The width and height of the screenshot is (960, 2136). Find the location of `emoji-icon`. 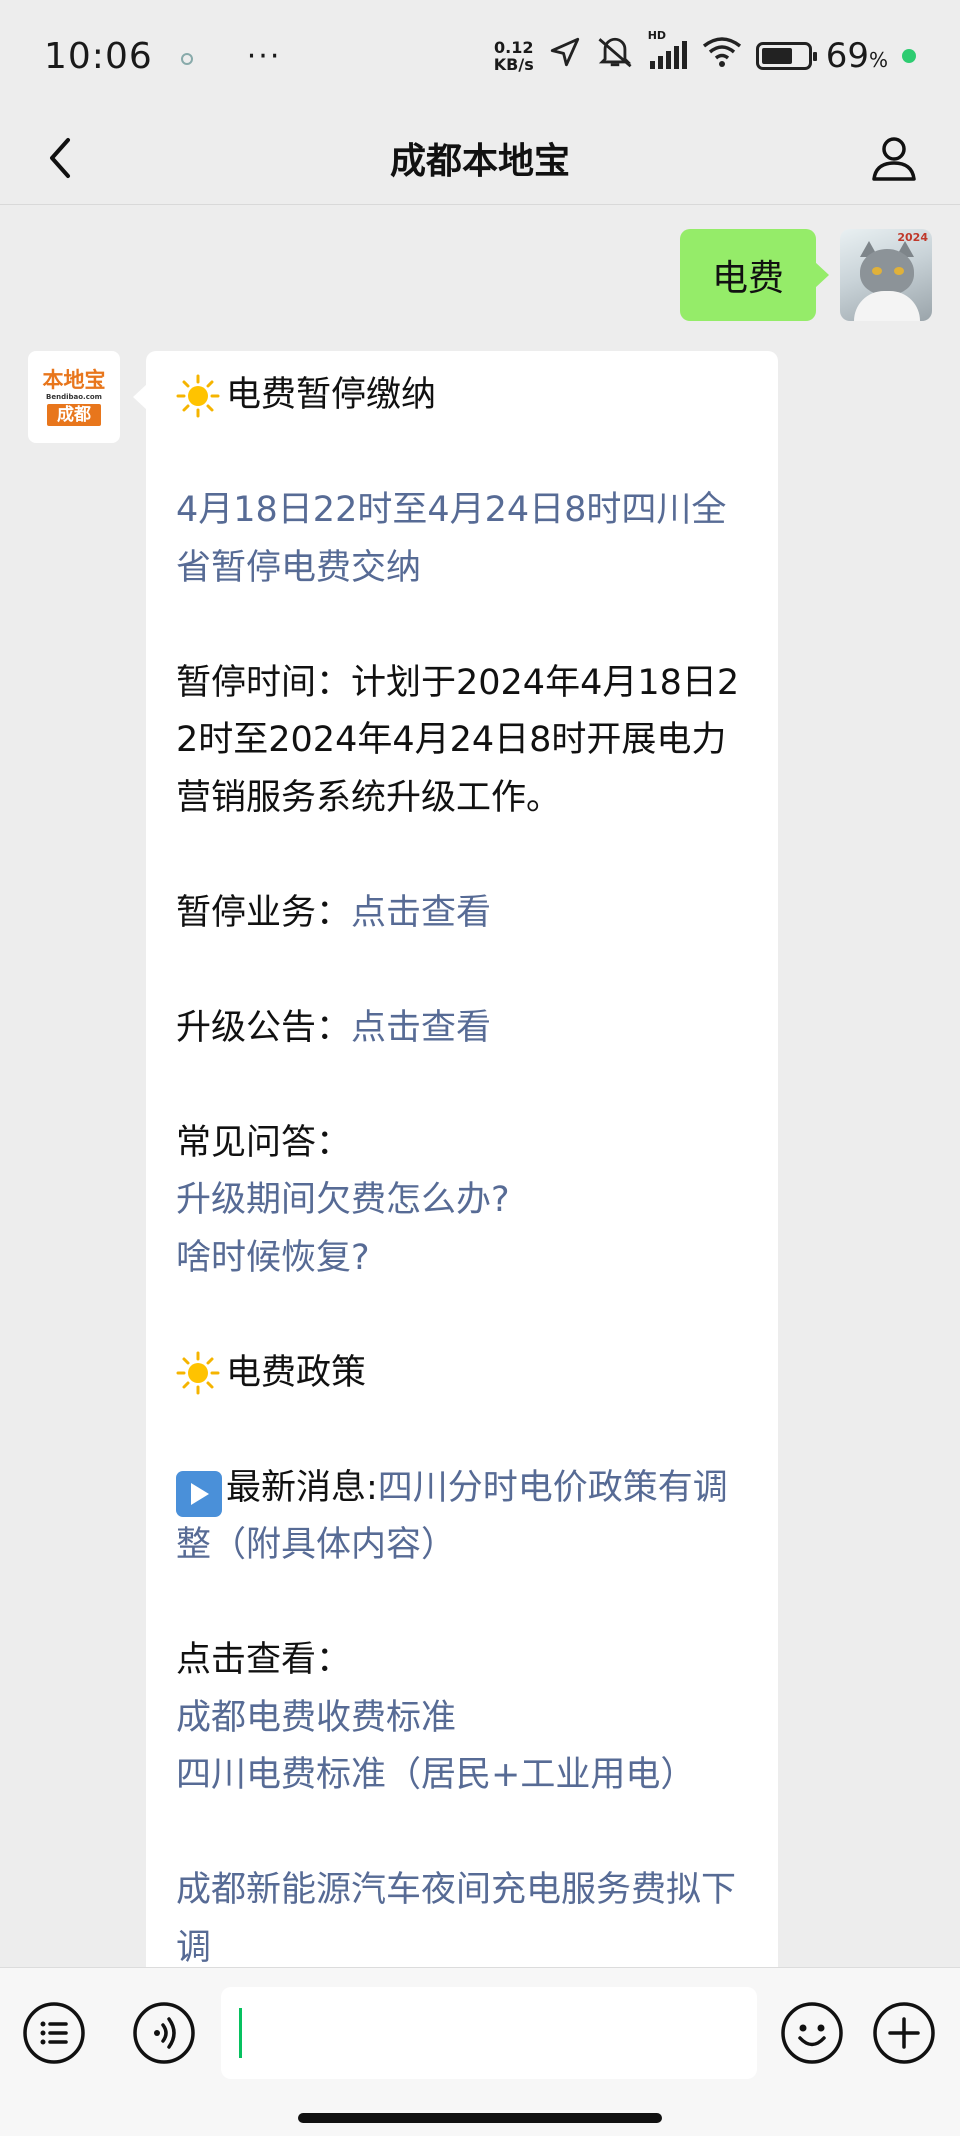

emoji-icon is located at coordinates (812, 2033).